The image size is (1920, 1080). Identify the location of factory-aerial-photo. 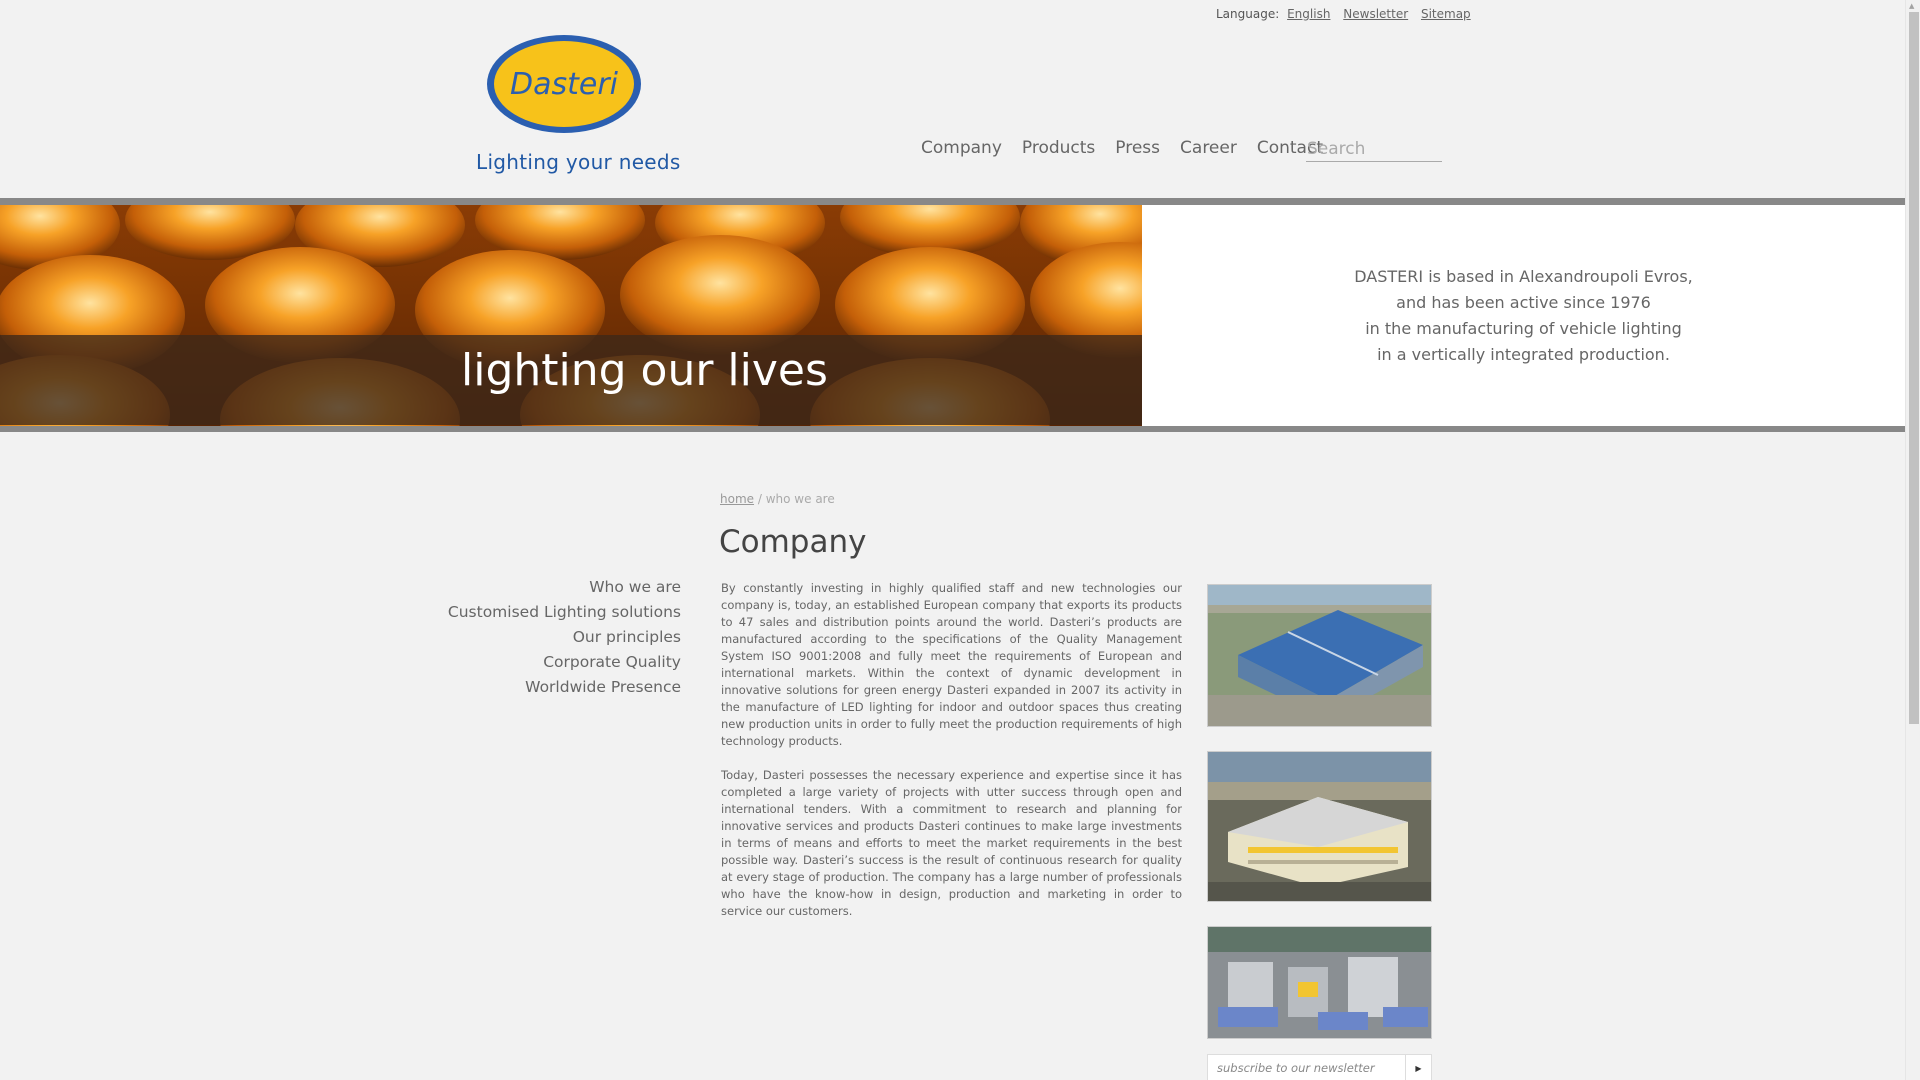
(1319, 655).